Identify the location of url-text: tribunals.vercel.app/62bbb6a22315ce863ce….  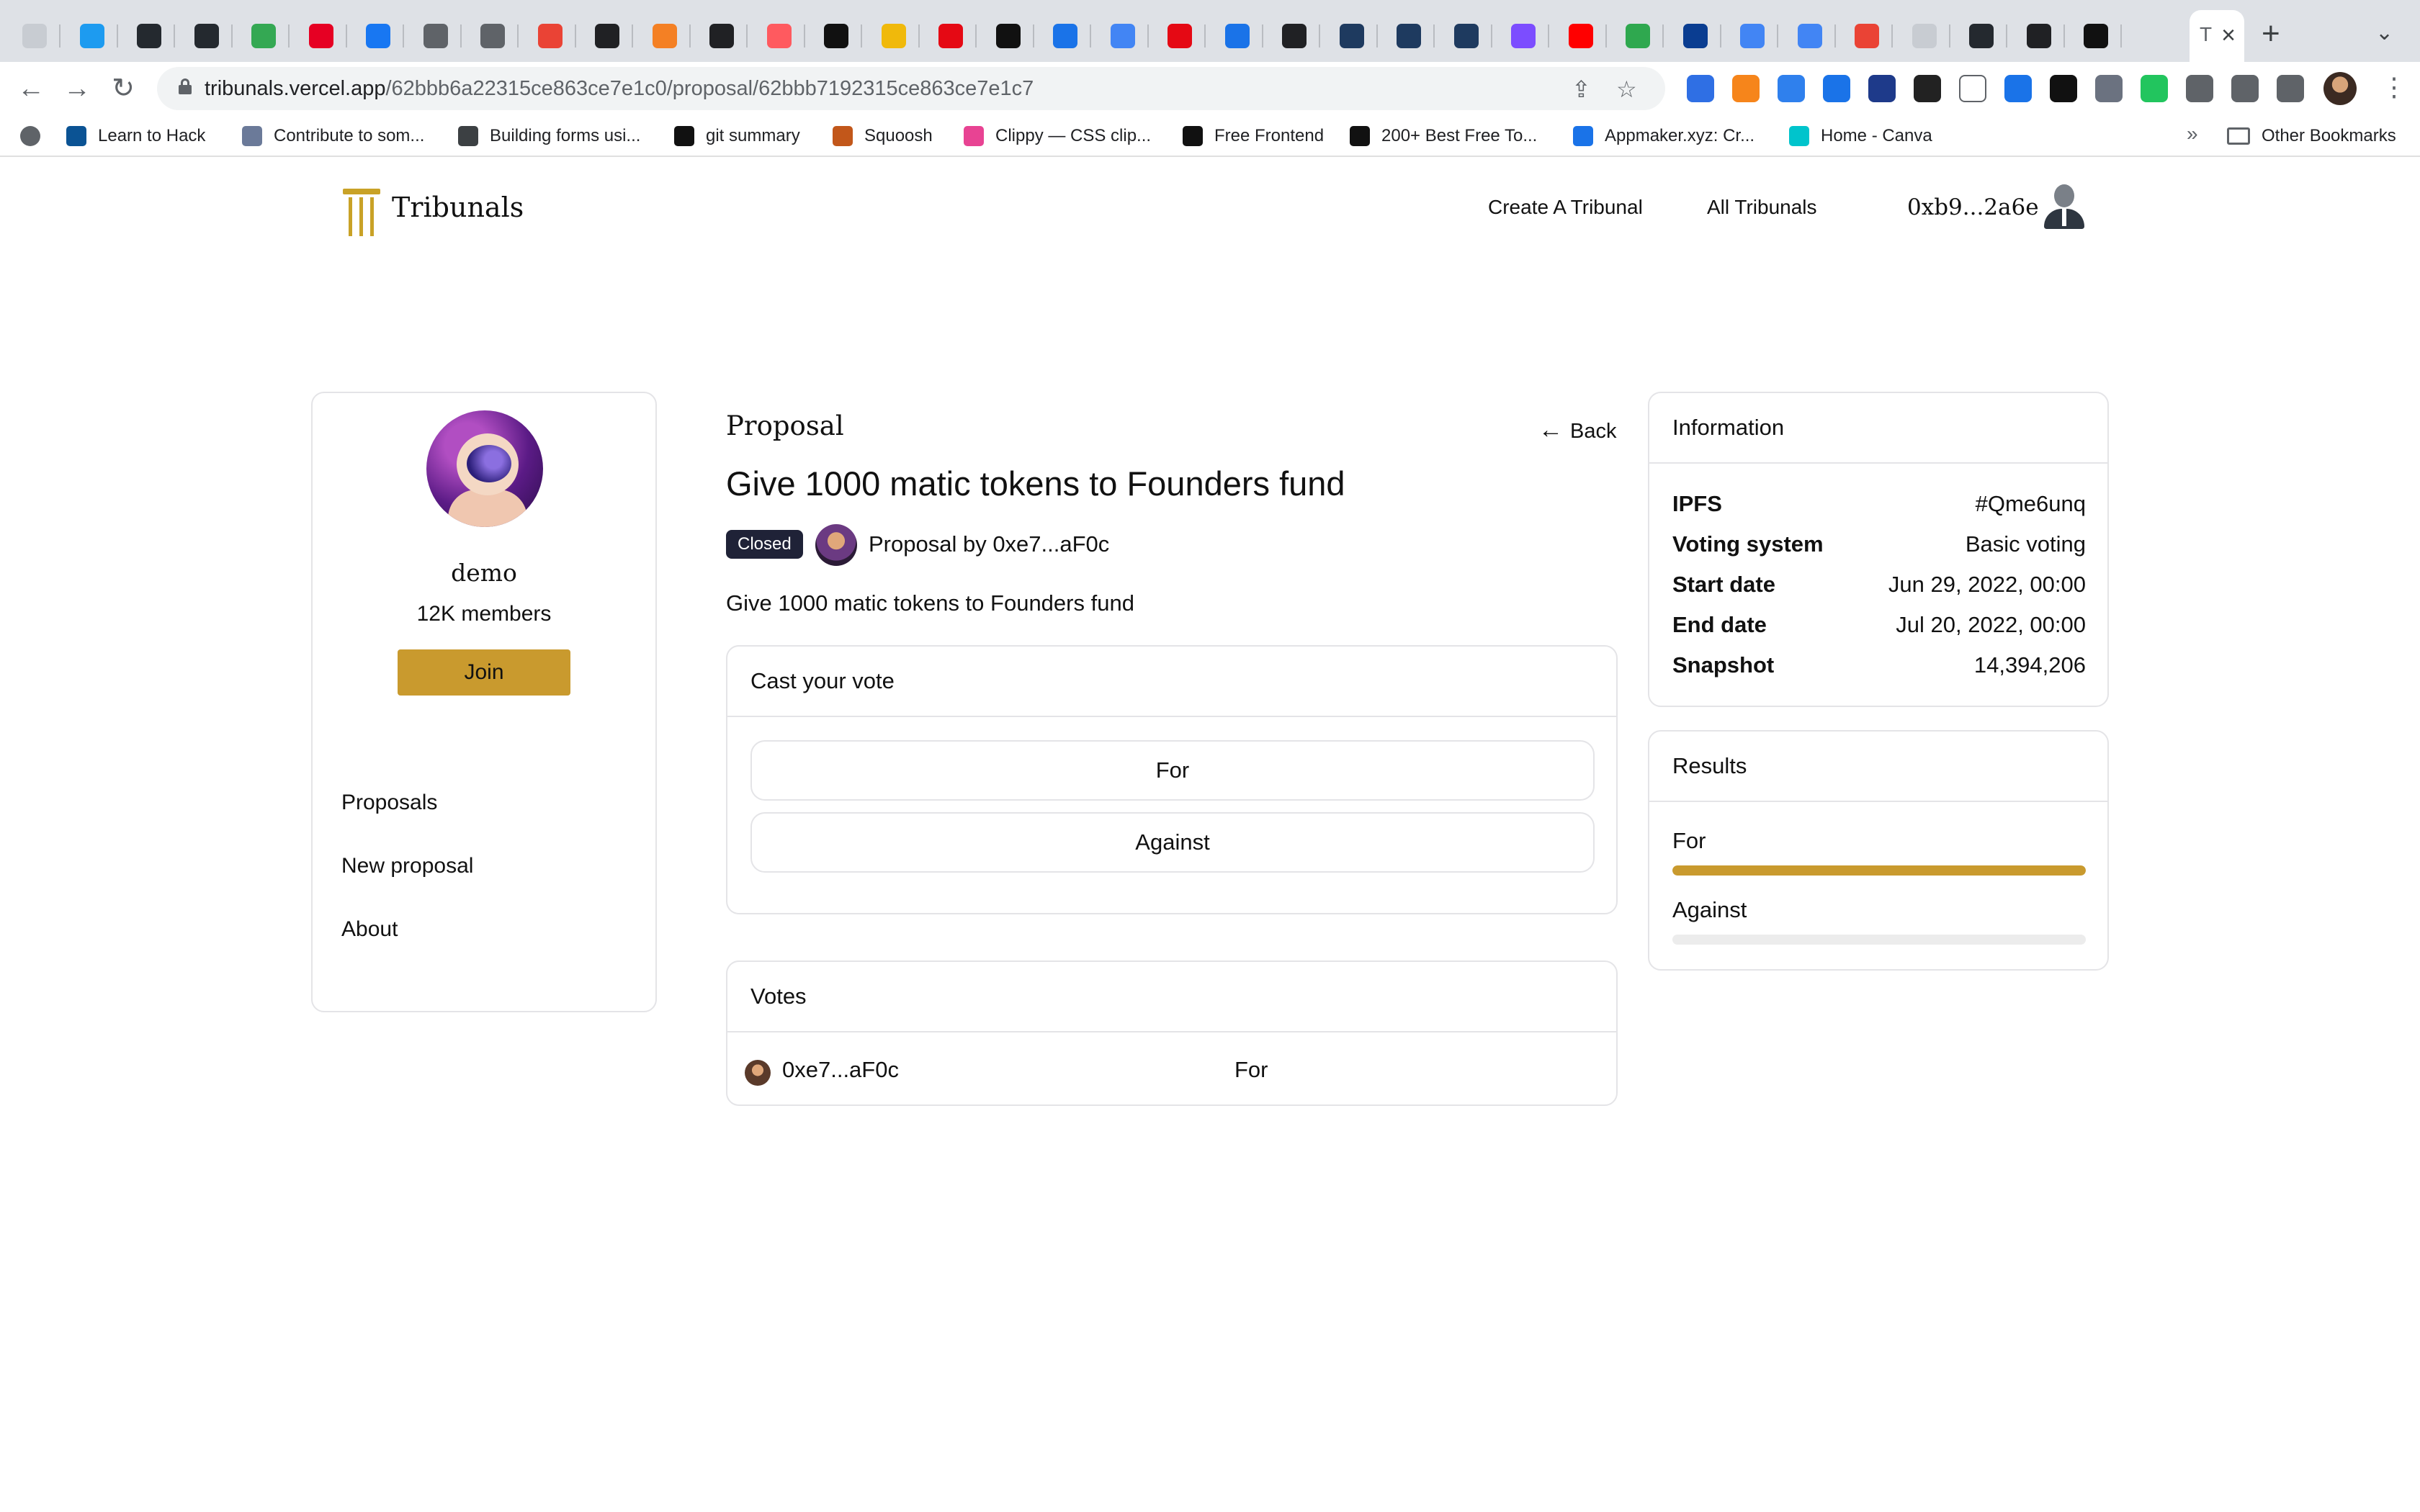
(619, 89).